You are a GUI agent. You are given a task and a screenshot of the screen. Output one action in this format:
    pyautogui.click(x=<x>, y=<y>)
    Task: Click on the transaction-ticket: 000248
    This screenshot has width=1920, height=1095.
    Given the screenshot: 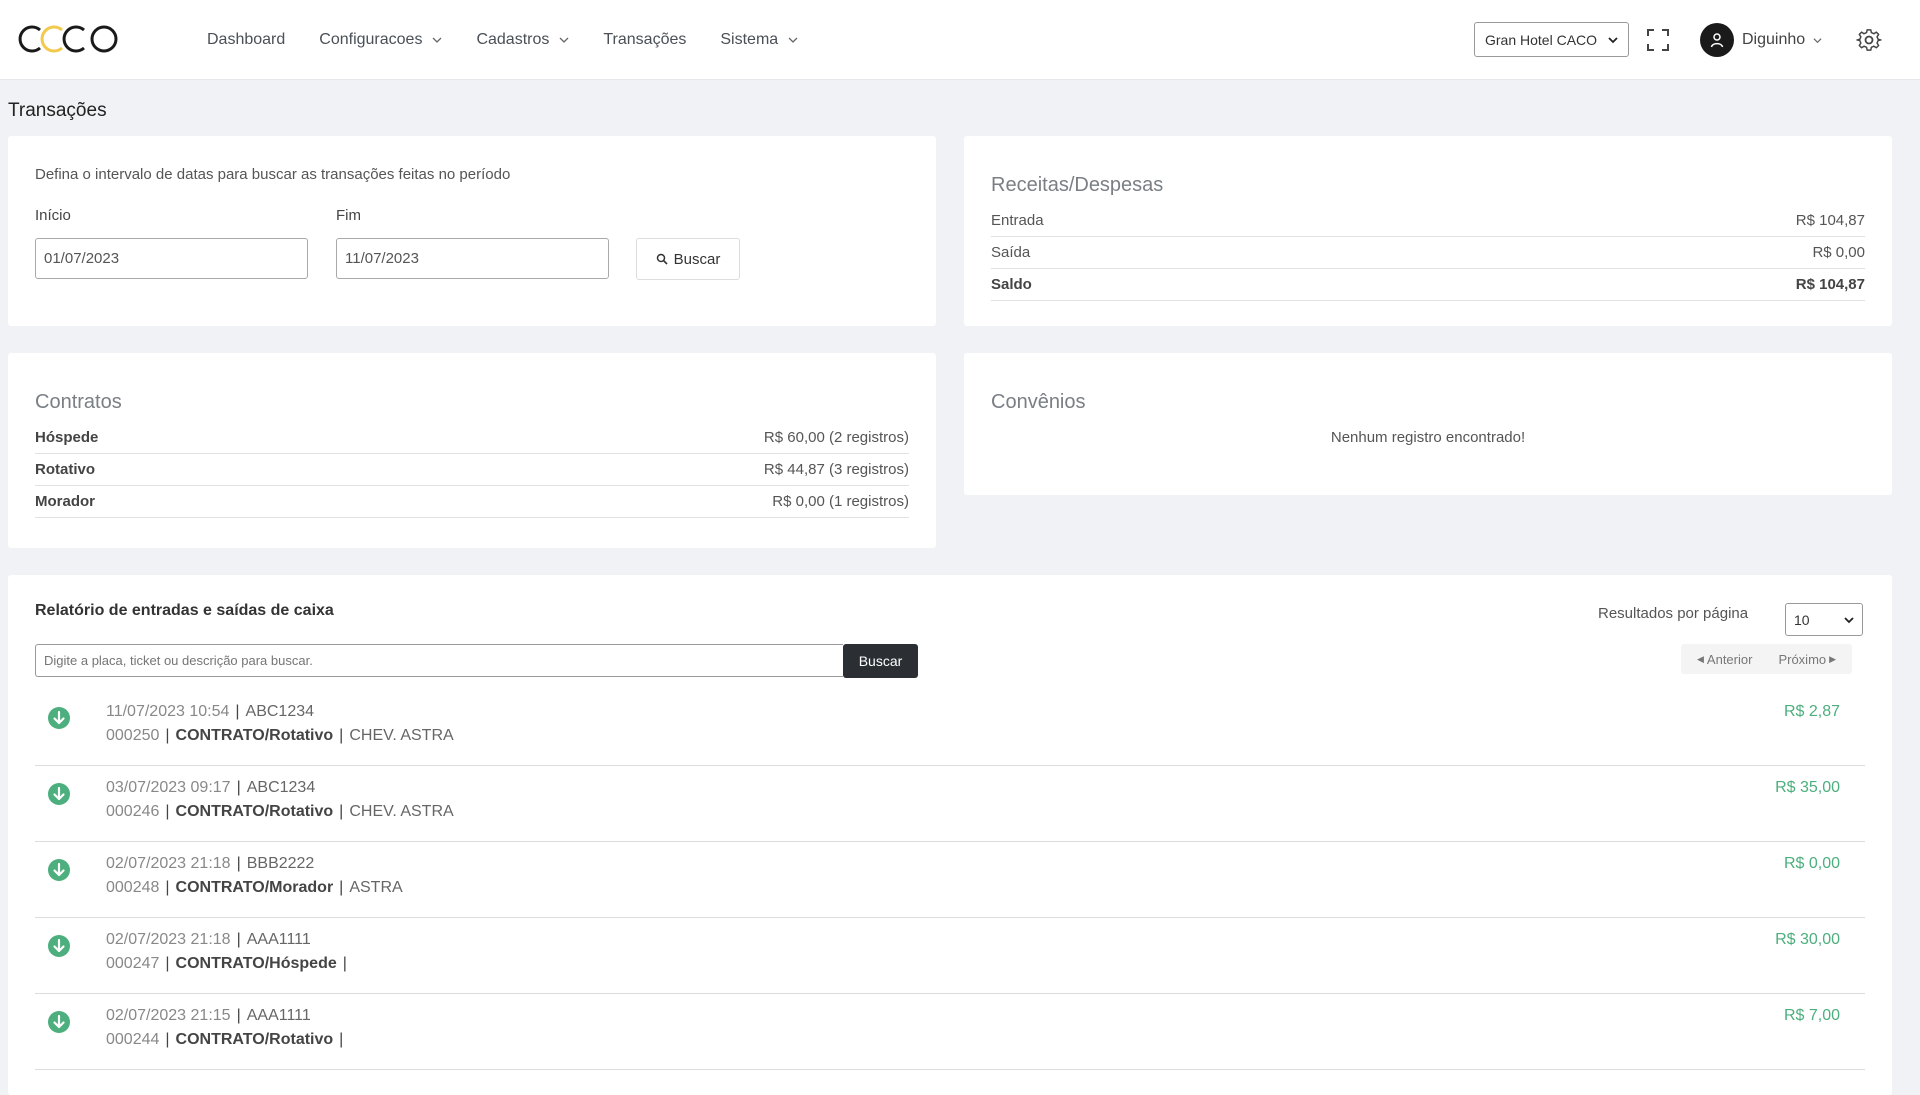 What is the action you would take?
    pyautogui.click(x=133, y=887)
    